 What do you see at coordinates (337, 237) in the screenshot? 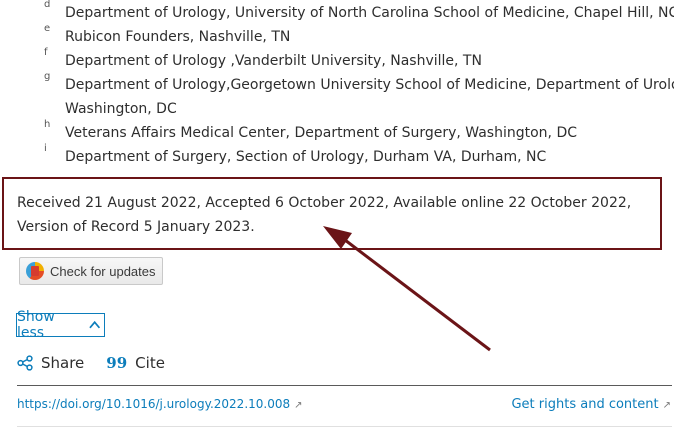
I see `arrow-head` at bounding box center [337, 237].